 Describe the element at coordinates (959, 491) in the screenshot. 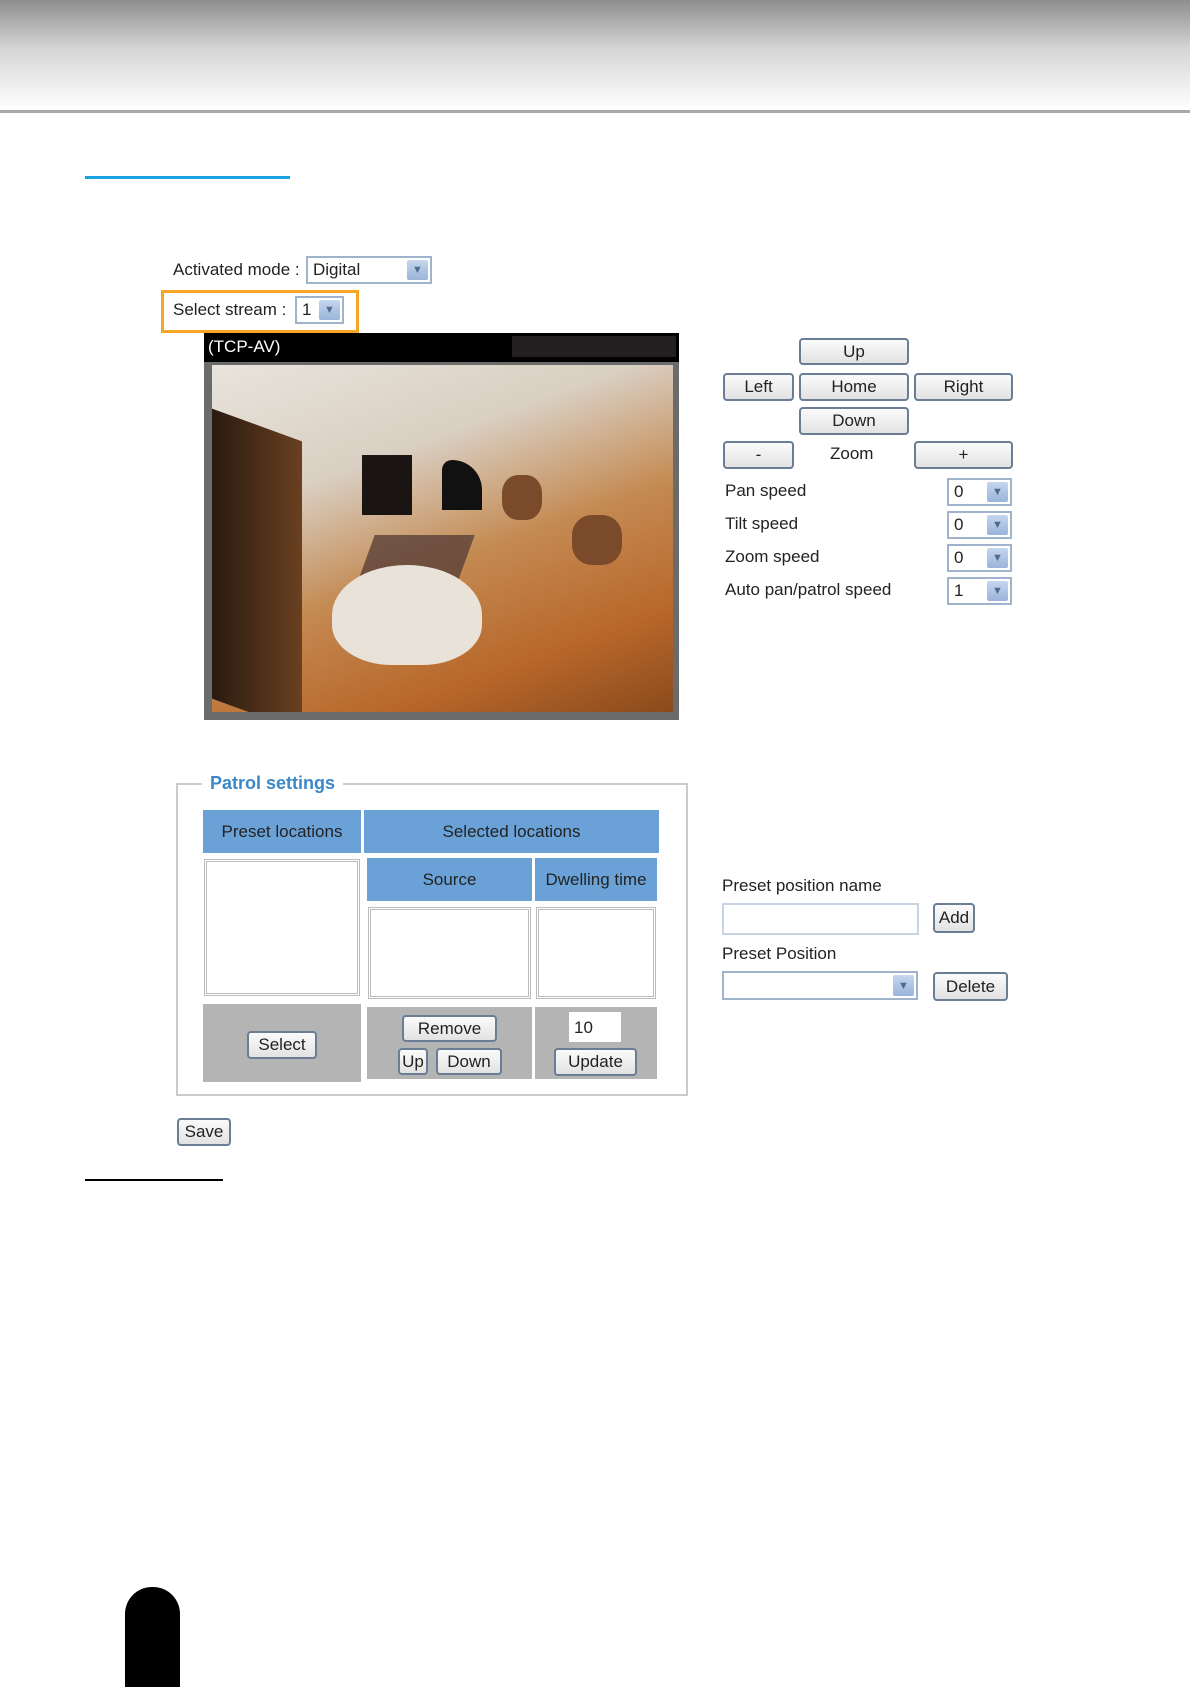

I see `pan-speed-value: 0` at that location.